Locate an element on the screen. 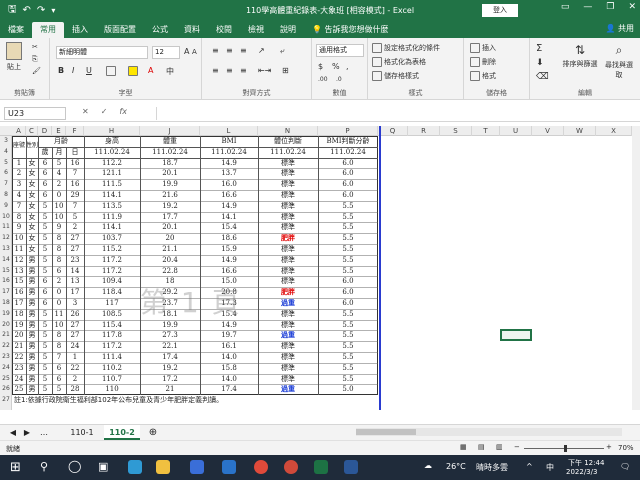 The width and height of the screenshot is (640, 480). delete-cells-button: 刪除 is located at coordinates (483, 62).